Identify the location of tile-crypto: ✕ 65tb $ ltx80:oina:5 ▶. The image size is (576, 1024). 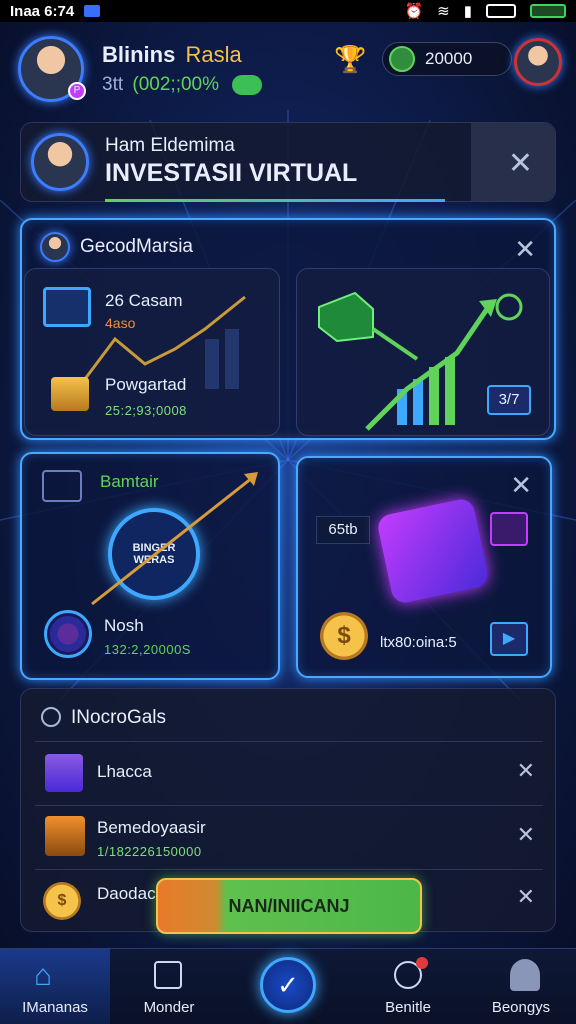
(424, 567).